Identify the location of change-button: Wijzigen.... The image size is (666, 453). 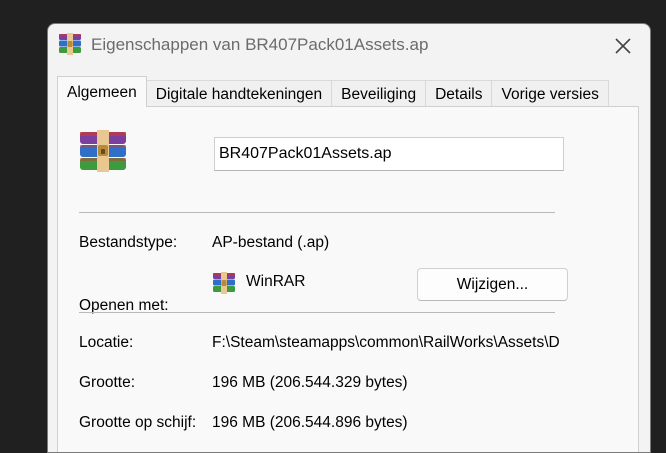
(492, 284).